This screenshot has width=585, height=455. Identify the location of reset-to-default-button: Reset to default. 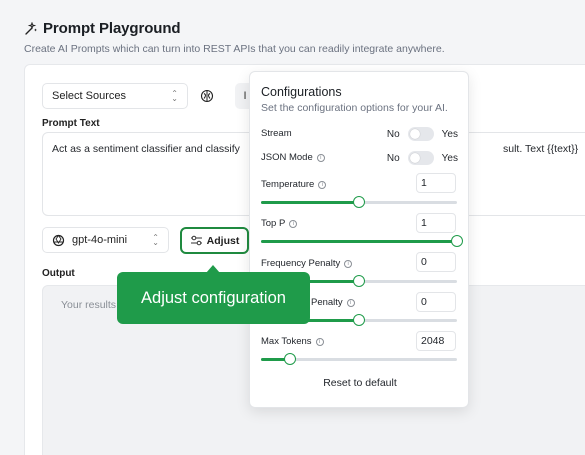
(360, 383).